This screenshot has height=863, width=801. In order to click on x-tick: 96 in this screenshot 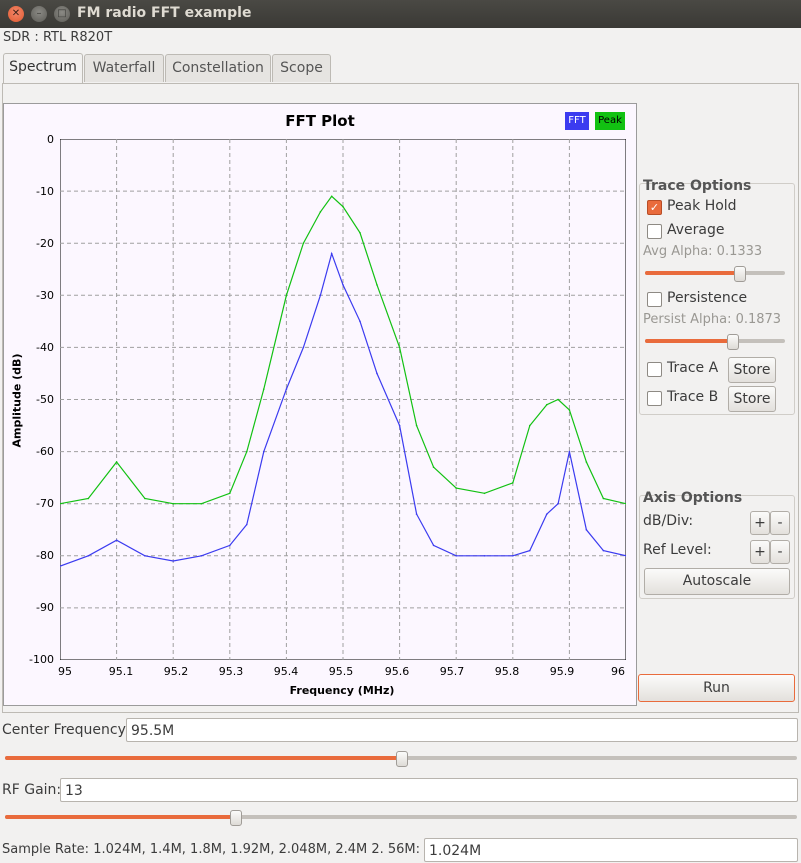, I will do `click(618, 671)`.